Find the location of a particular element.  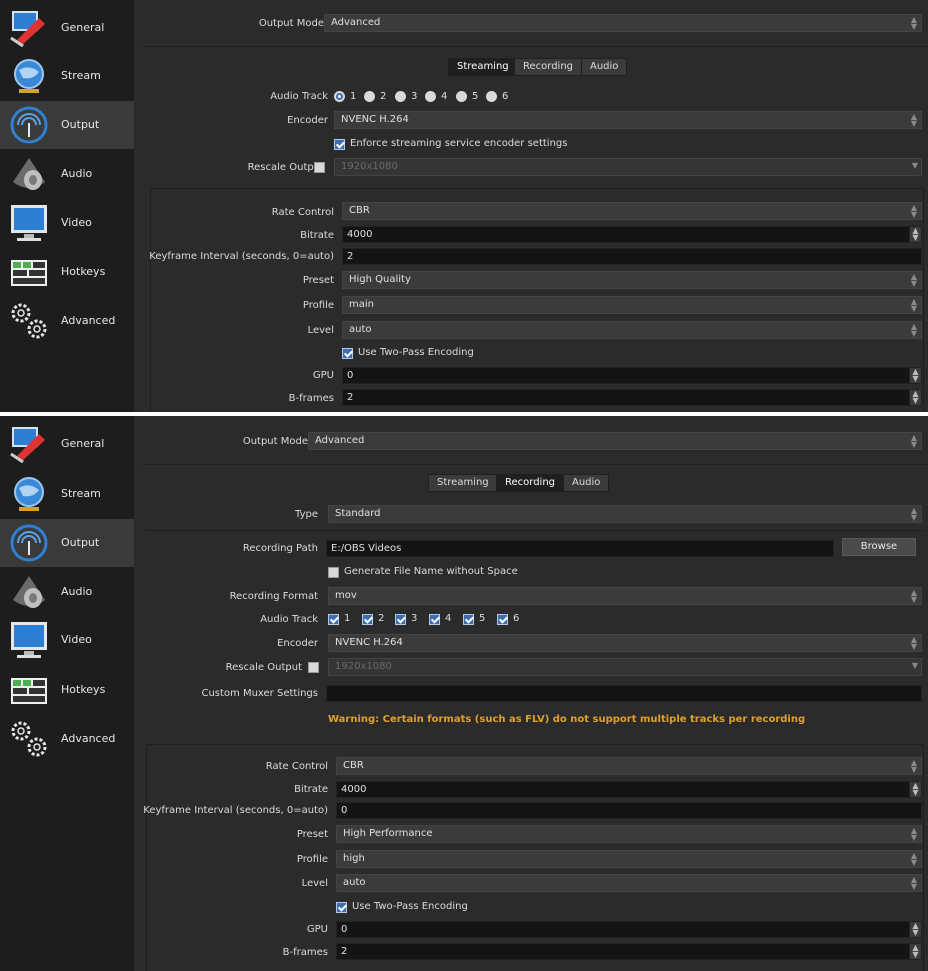

enforce-encoder-settings-checkbox is located at coordinates (339, 144).